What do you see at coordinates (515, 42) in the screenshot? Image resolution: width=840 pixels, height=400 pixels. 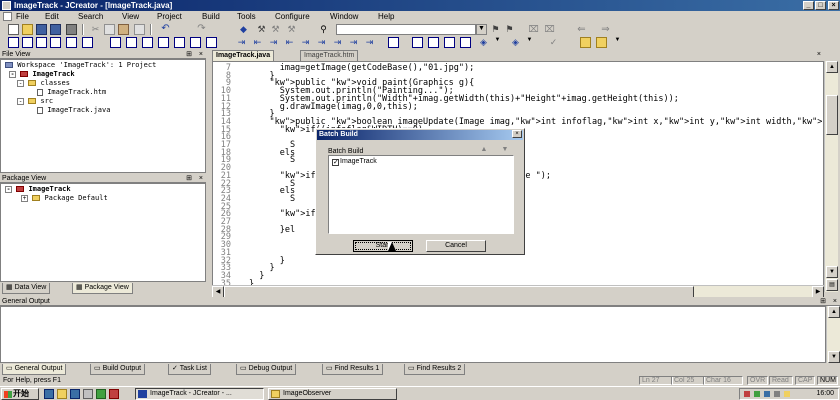 I see `tools-icon: ◈` at bounding box center [515, 42].